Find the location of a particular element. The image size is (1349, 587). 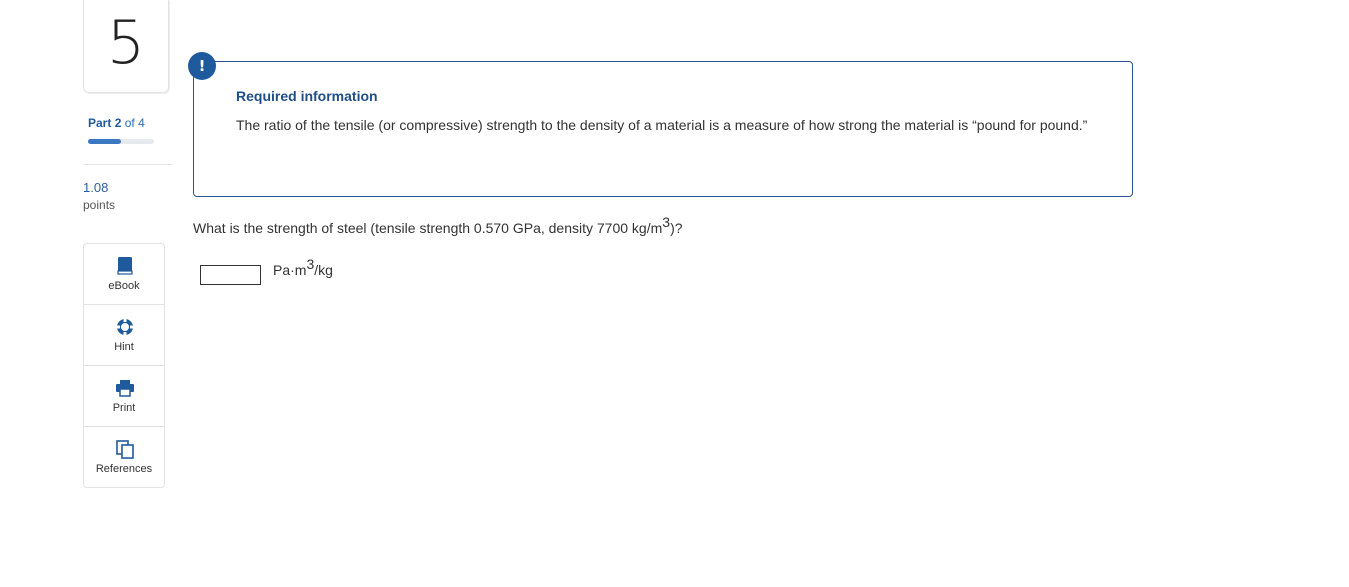

lifebuoy-icon is located at coordinates (125, 327).